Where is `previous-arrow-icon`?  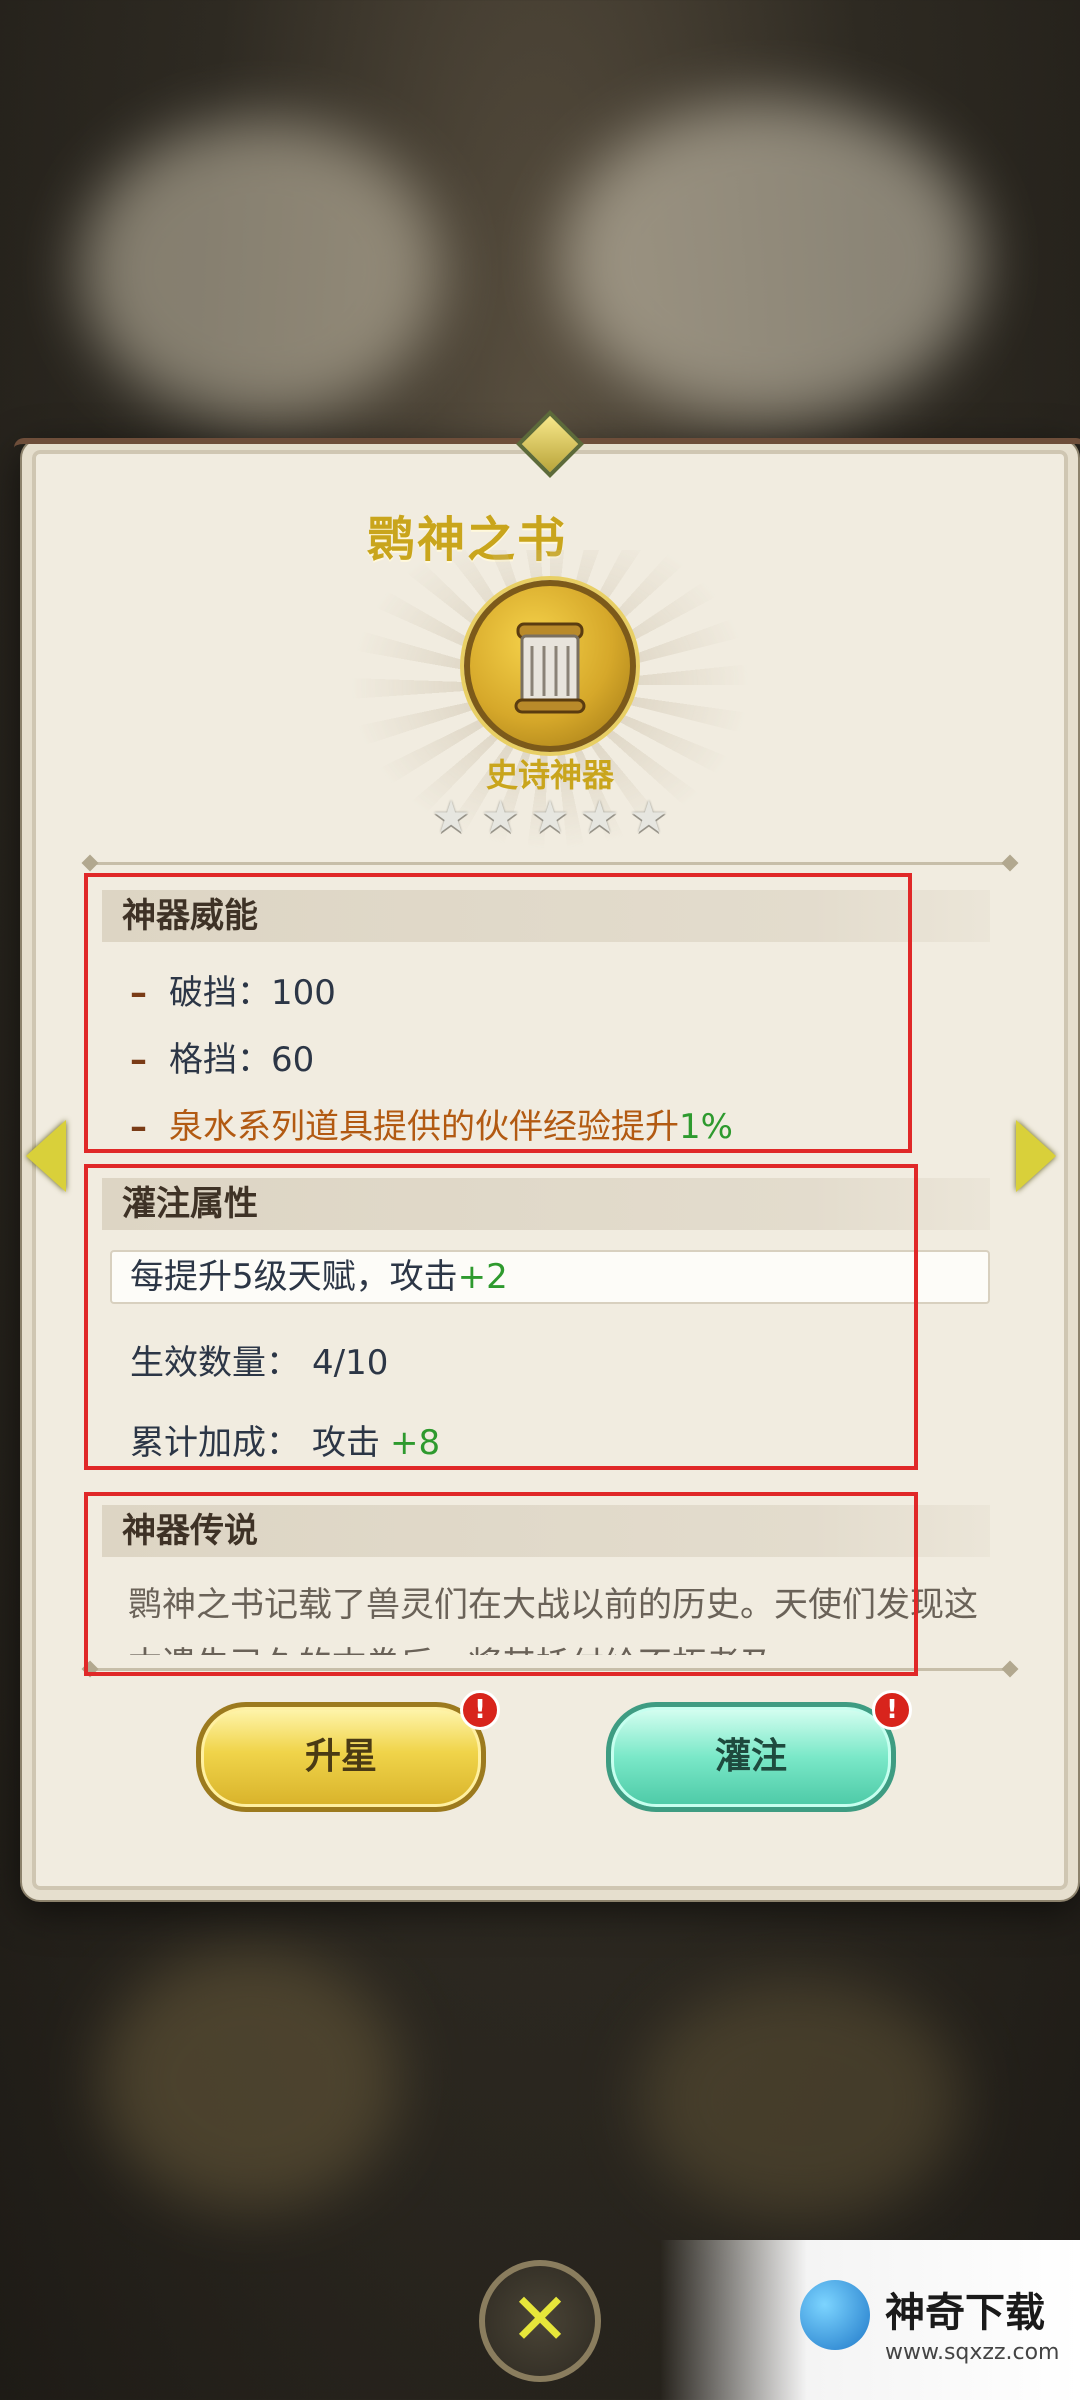 previous-arrow-icon is located at coordinates (46, 1156).